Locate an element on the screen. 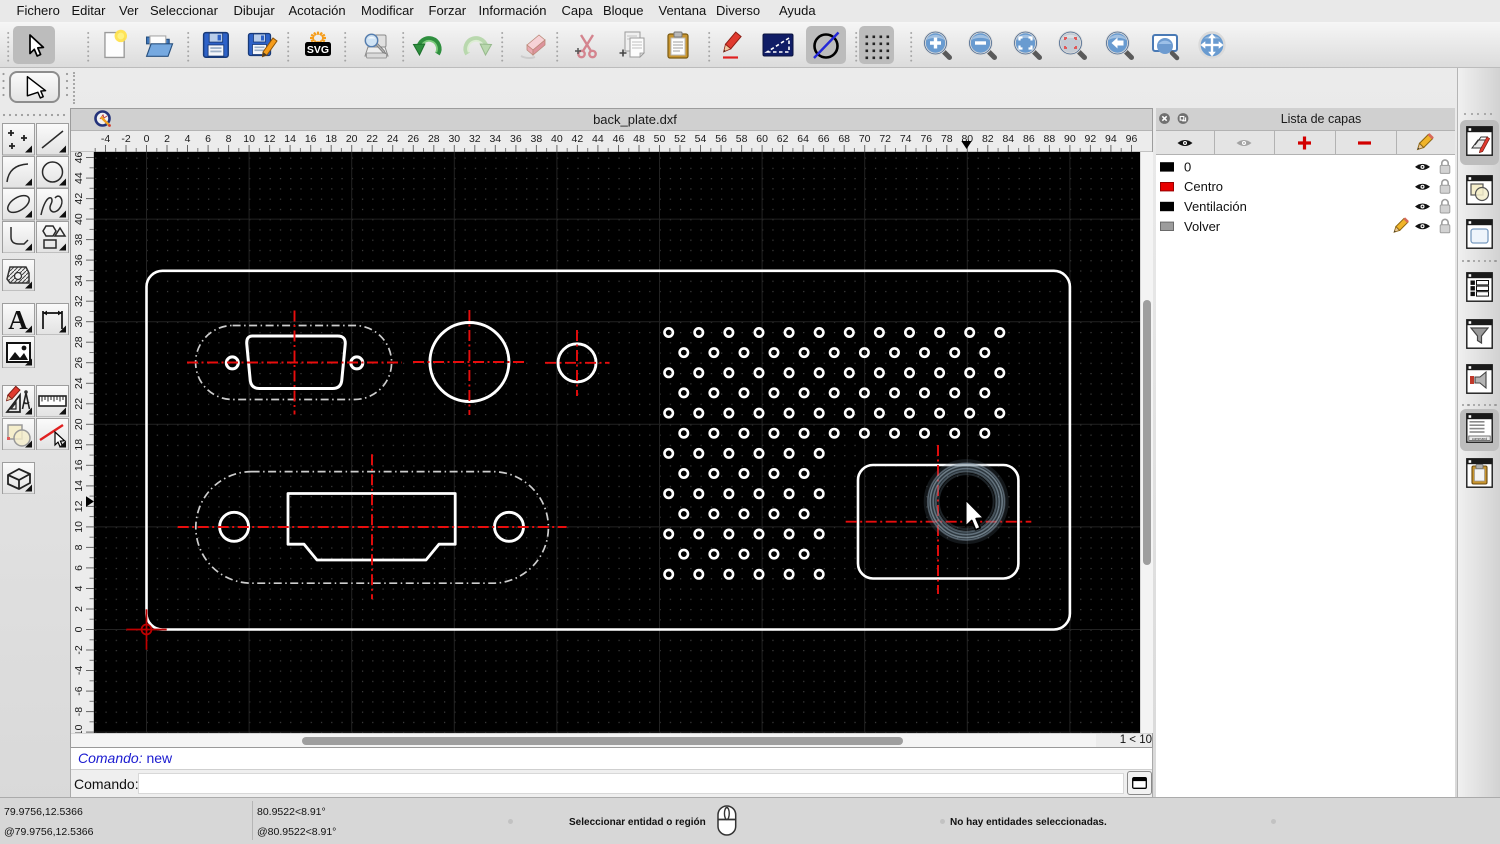 This screenshot has width=1500, height=844. svg-text: Volver is located at coordinates (1202, 226).